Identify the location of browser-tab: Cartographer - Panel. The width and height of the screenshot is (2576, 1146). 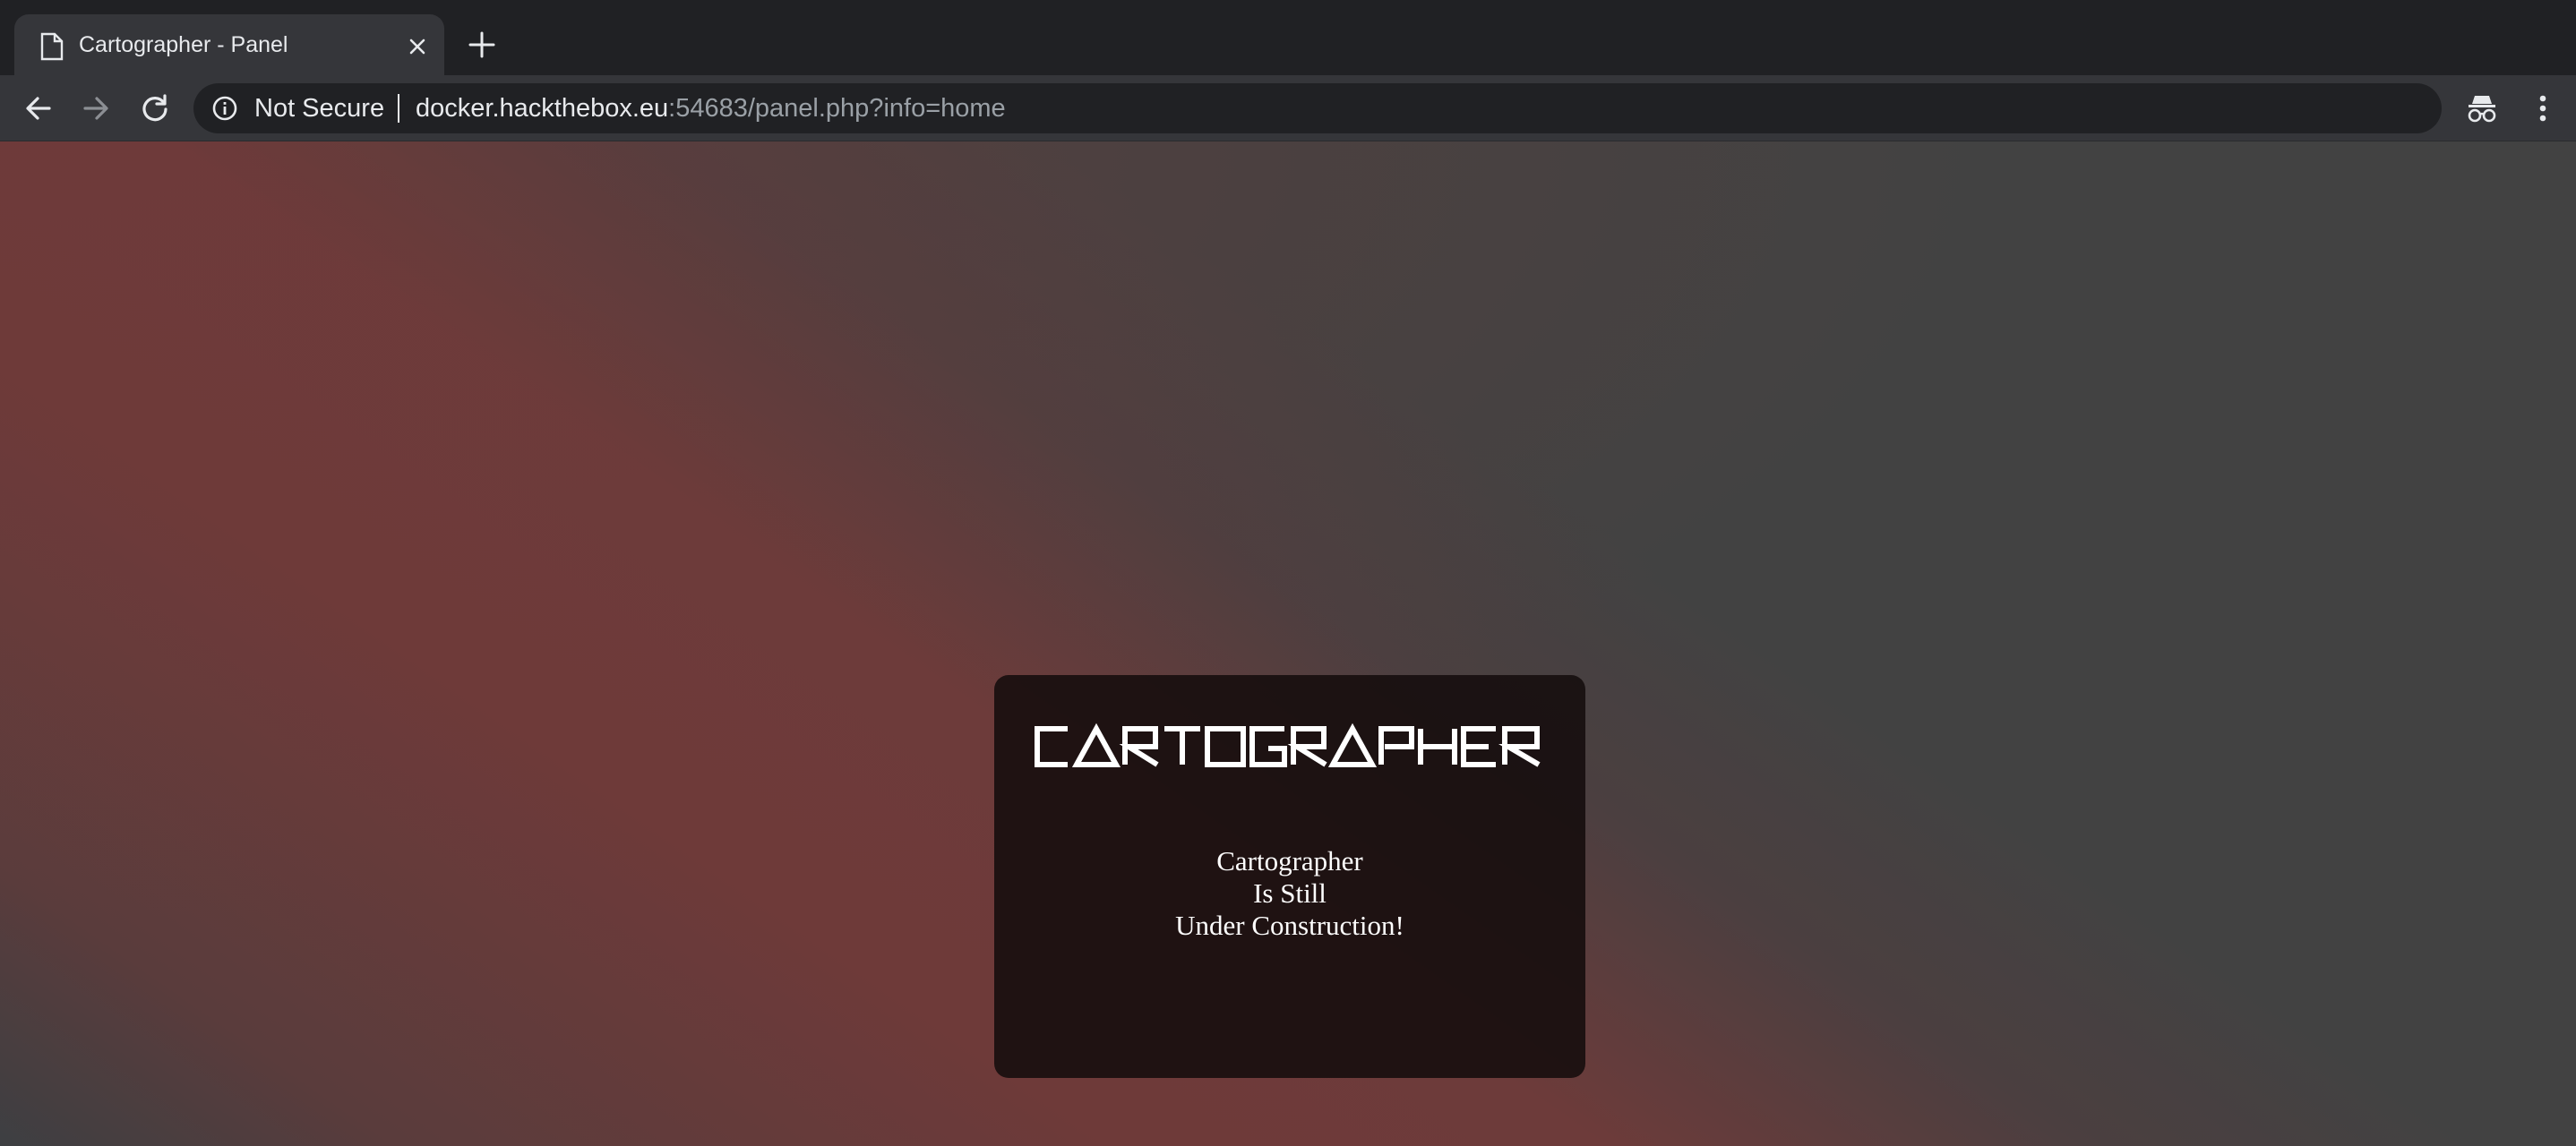
(229, 44).